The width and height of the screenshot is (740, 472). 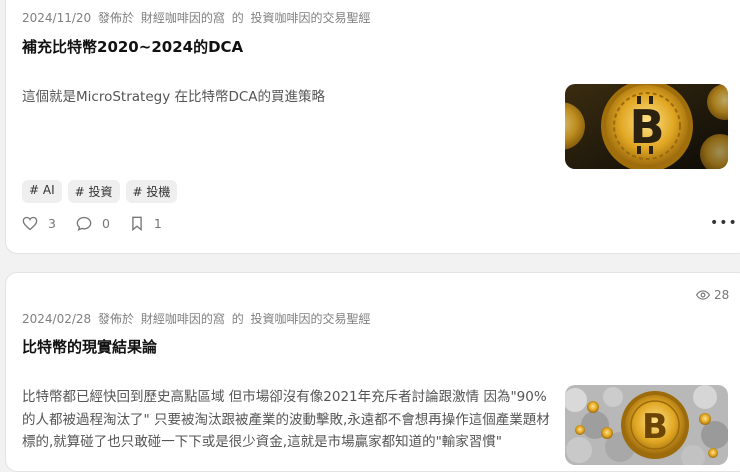 I want to click on view-count-value: 28, so click(x=722, y=295).